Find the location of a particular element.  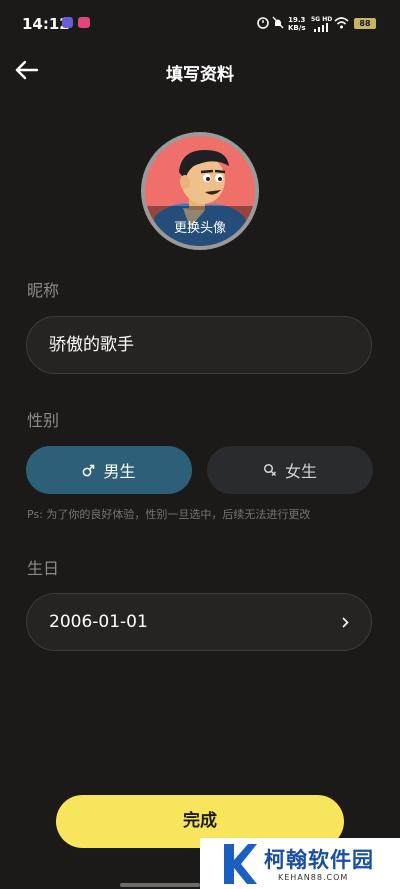

network-speed-unit: KB/s is located at coordinates (297, 28).